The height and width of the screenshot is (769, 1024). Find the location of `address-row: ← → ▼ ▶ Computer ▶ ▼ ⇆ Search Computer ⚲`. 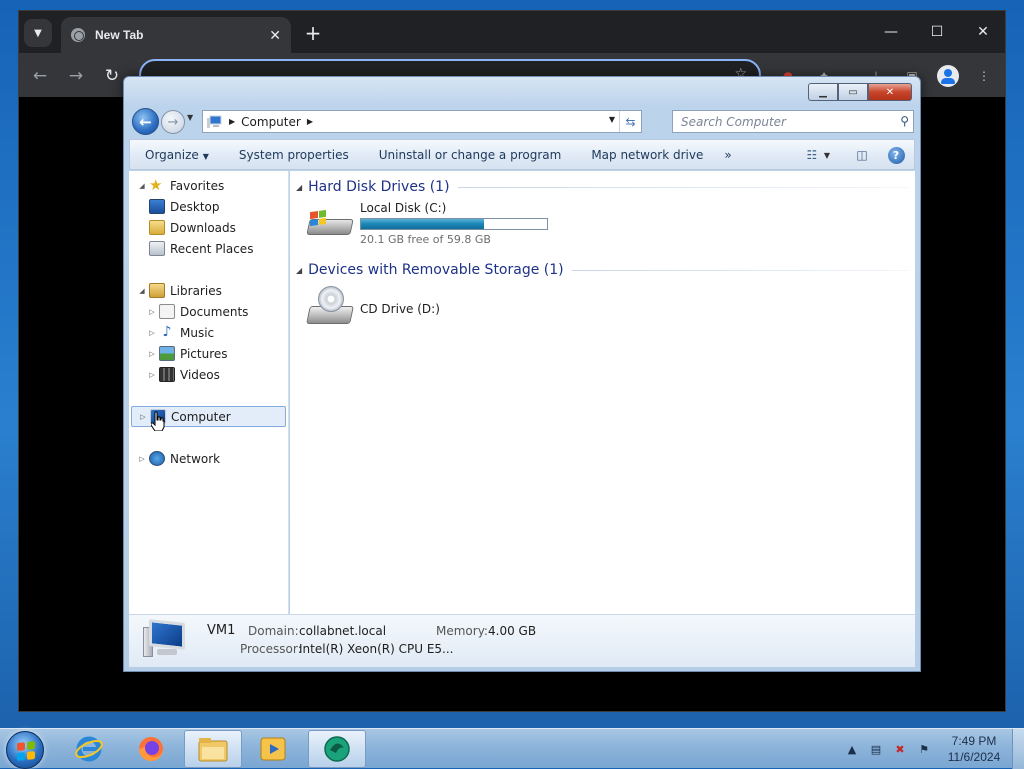

address-row: ← → ▼ ▶ Computer ▶ ▼ ⇆ Search Computer ⚲ is located at coordinates (523, 121).